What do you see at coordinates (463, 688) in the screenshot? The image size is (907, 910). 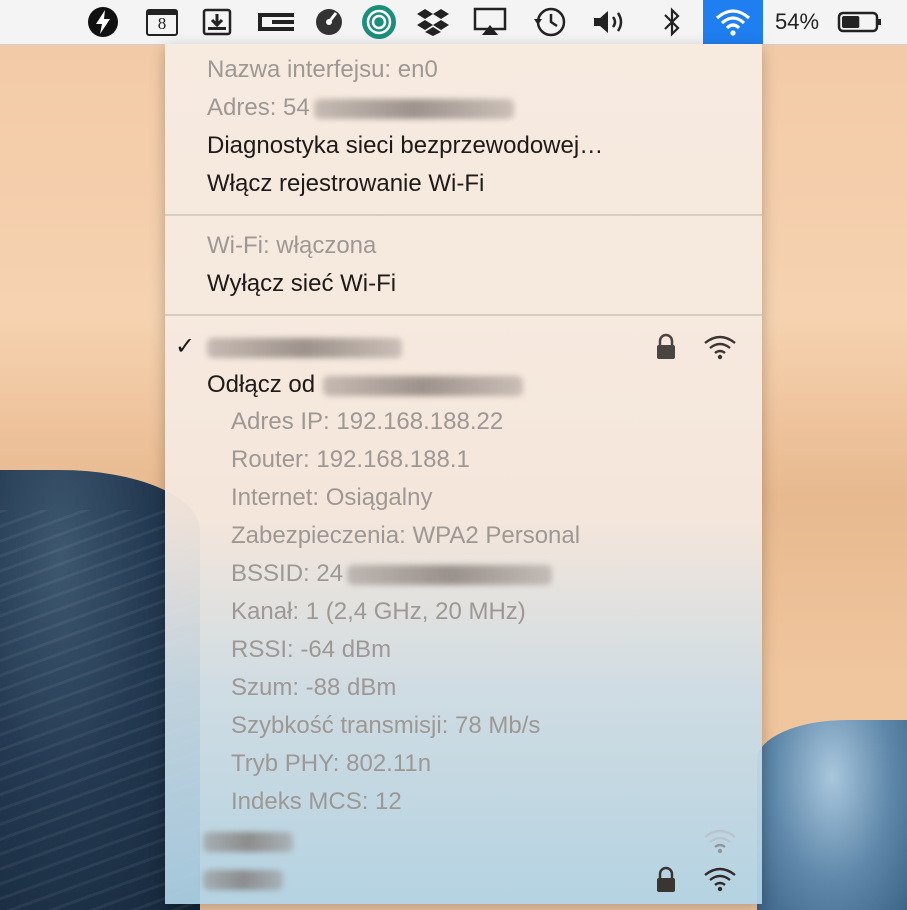 I see `detail-noise: Szum: -88 dBm` at bounding box center [463, 688].